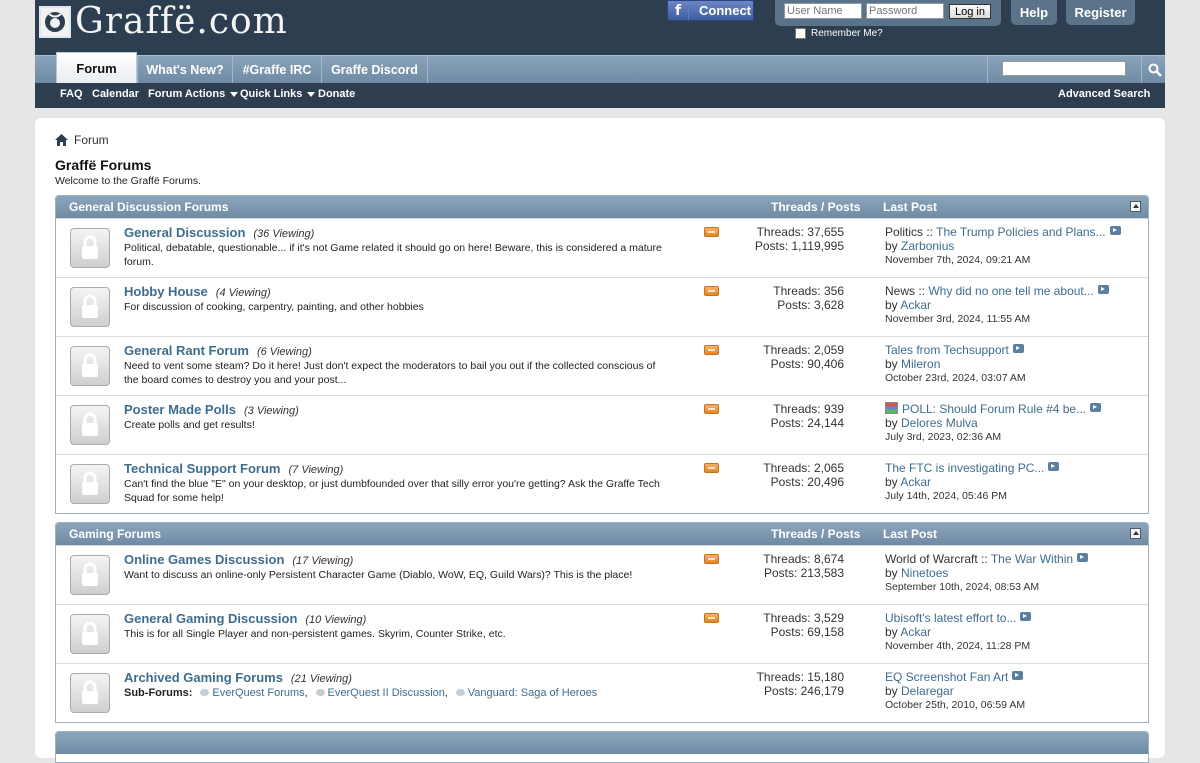 The height and width of the screenshot is (763, 1200). Describe the element at coordinates (96, 67) in the screenshot. I see `tab-forum: Forum` at that location.